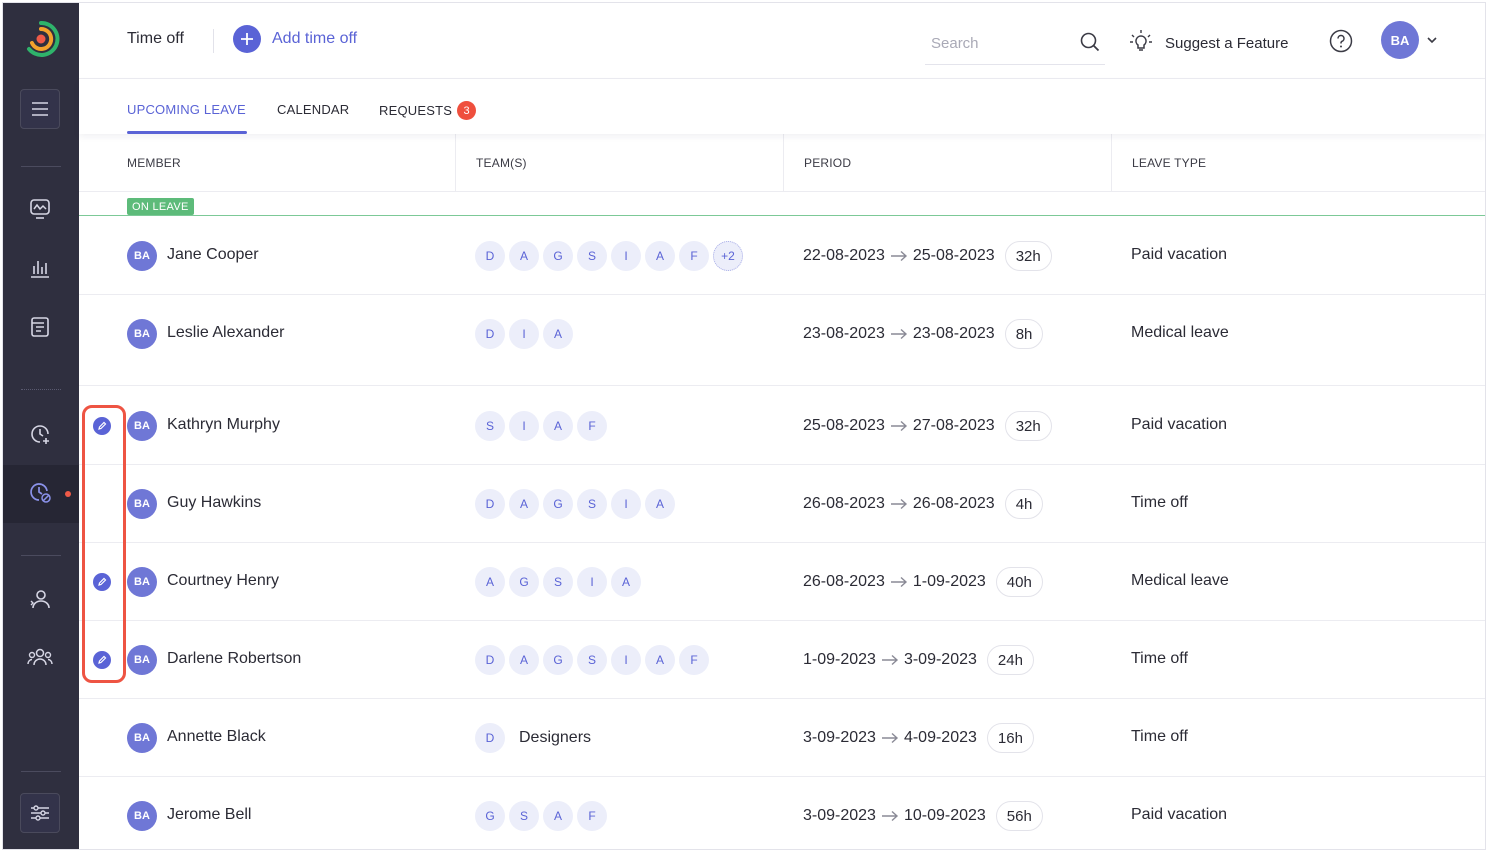  Describe the element at coordinates (313, 109) in the screenshot. I see `tab-calendar: CALENDAR` at that location.